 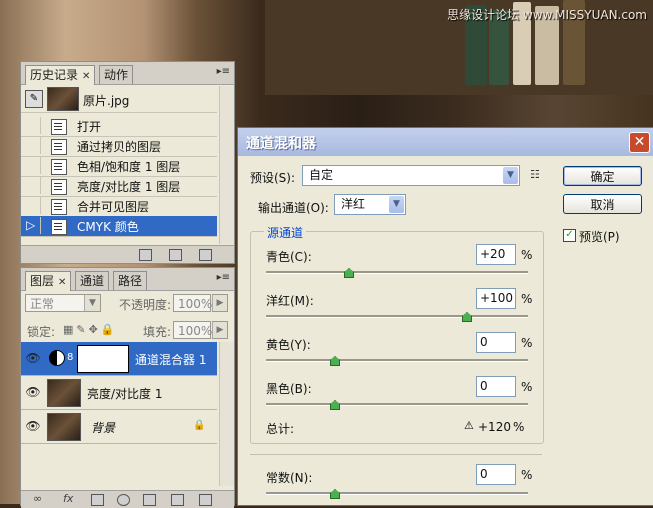 I want to click on link-icon: 8, so click(x=70, y=357).